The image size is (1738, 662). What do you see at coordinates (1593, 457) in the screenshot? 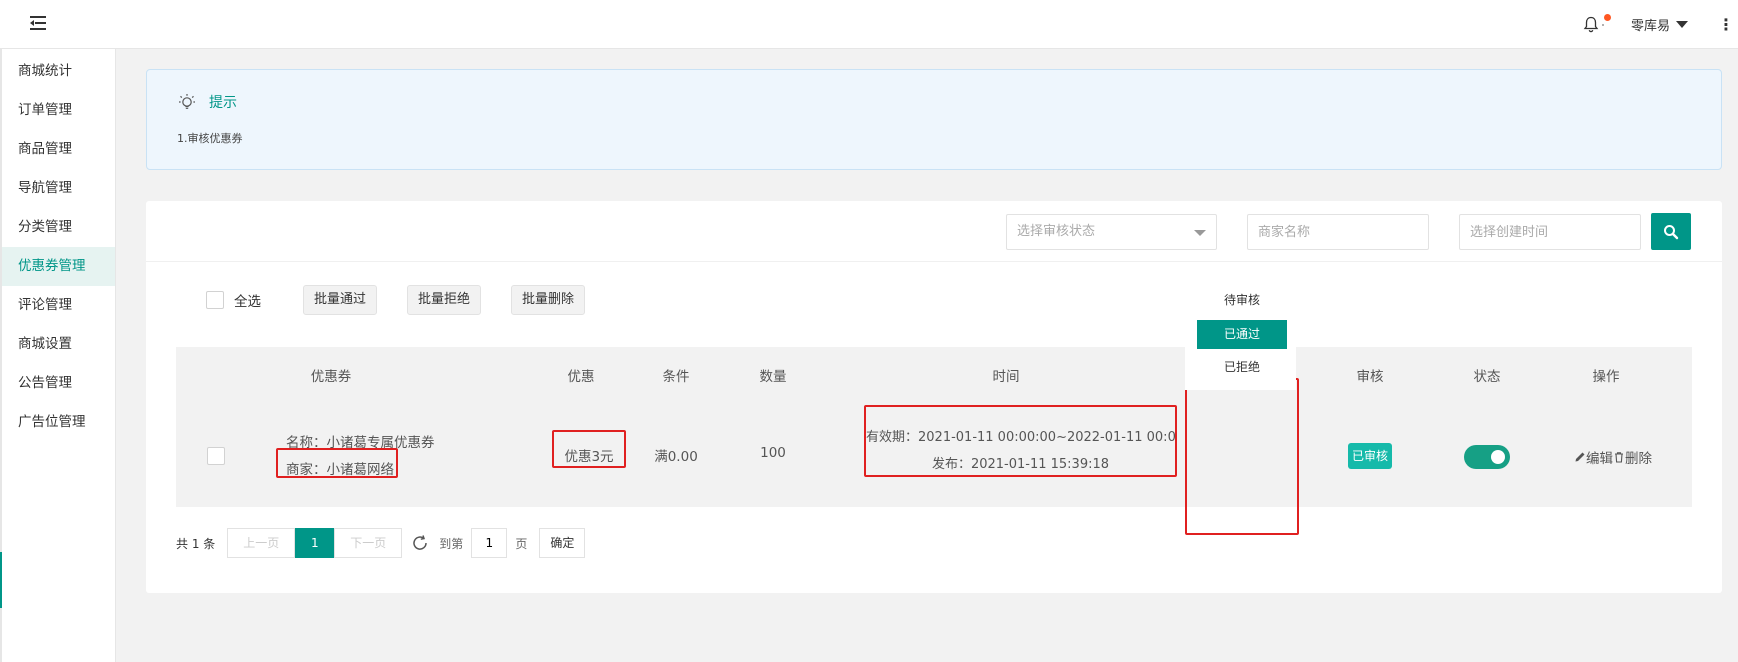
I see `edit-link: 编辑` at bounding box center [1593, 457].